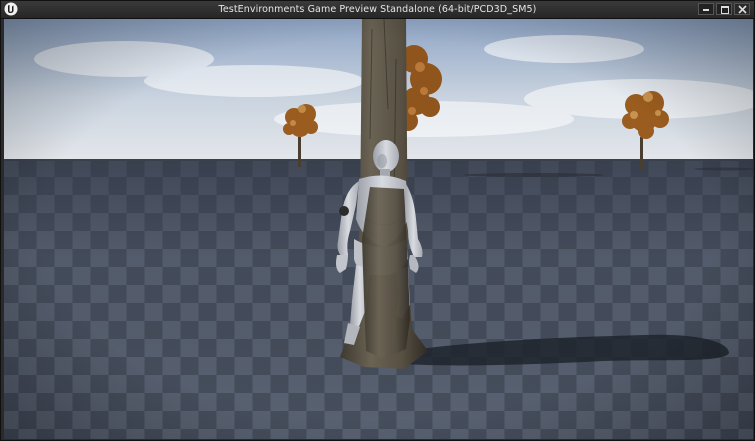  I want to click on close-icon, so click(742, 9).